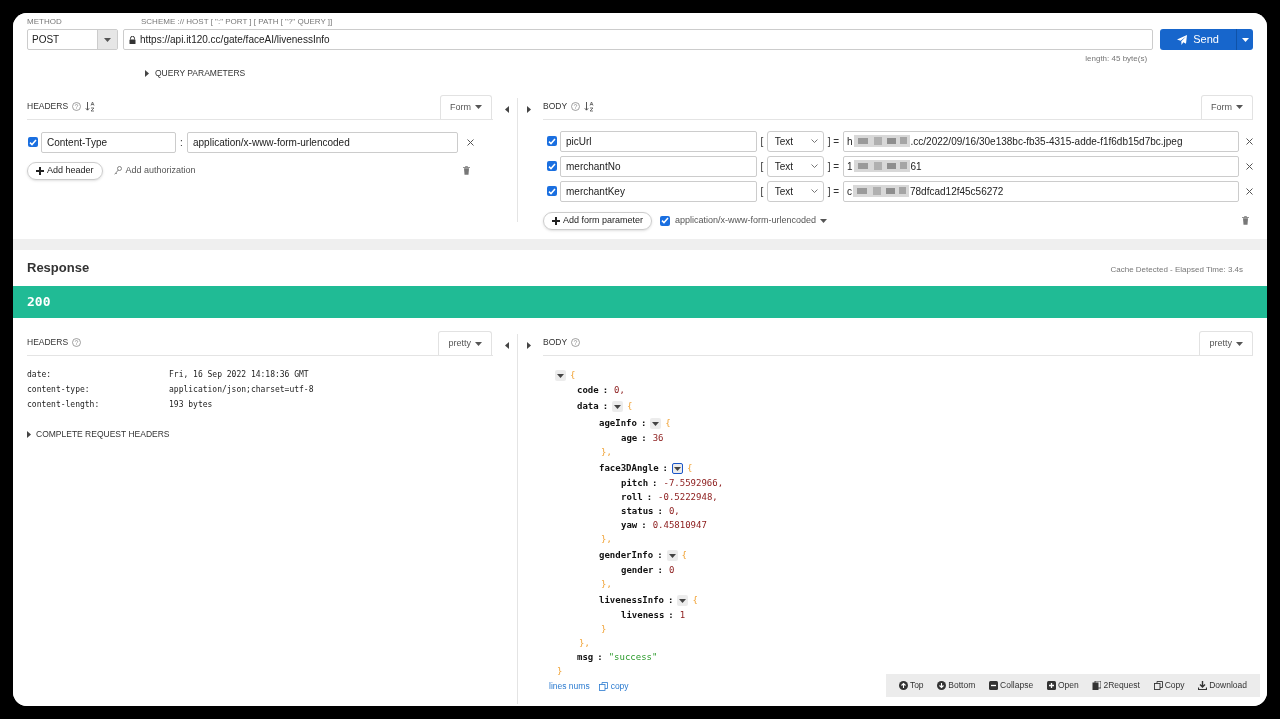 This screenshot has width=1280, height=719. What do you see at coordinates (693, 484) in the screenshot?
I see `json-value: -7.5592966,` at bounding box center [693, 484].